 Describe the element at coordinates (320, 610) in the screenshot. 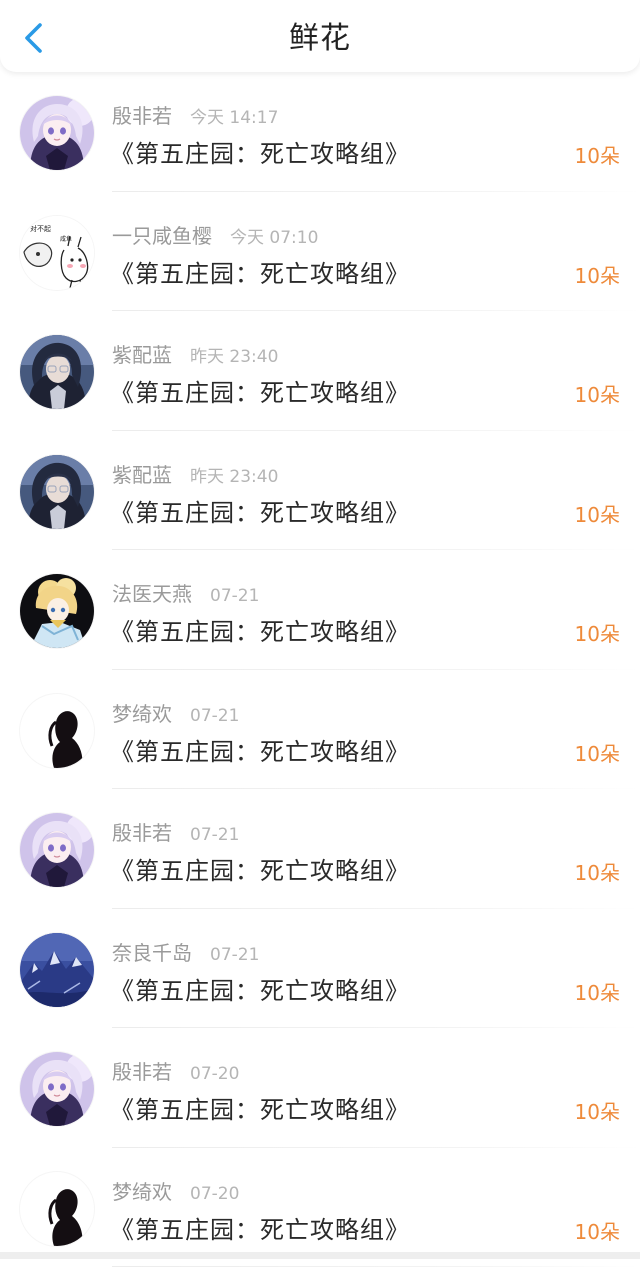

I see `list-item: 法医天燕 07-21 《第五庄园：死亡攻略组》 10朵` at that location.